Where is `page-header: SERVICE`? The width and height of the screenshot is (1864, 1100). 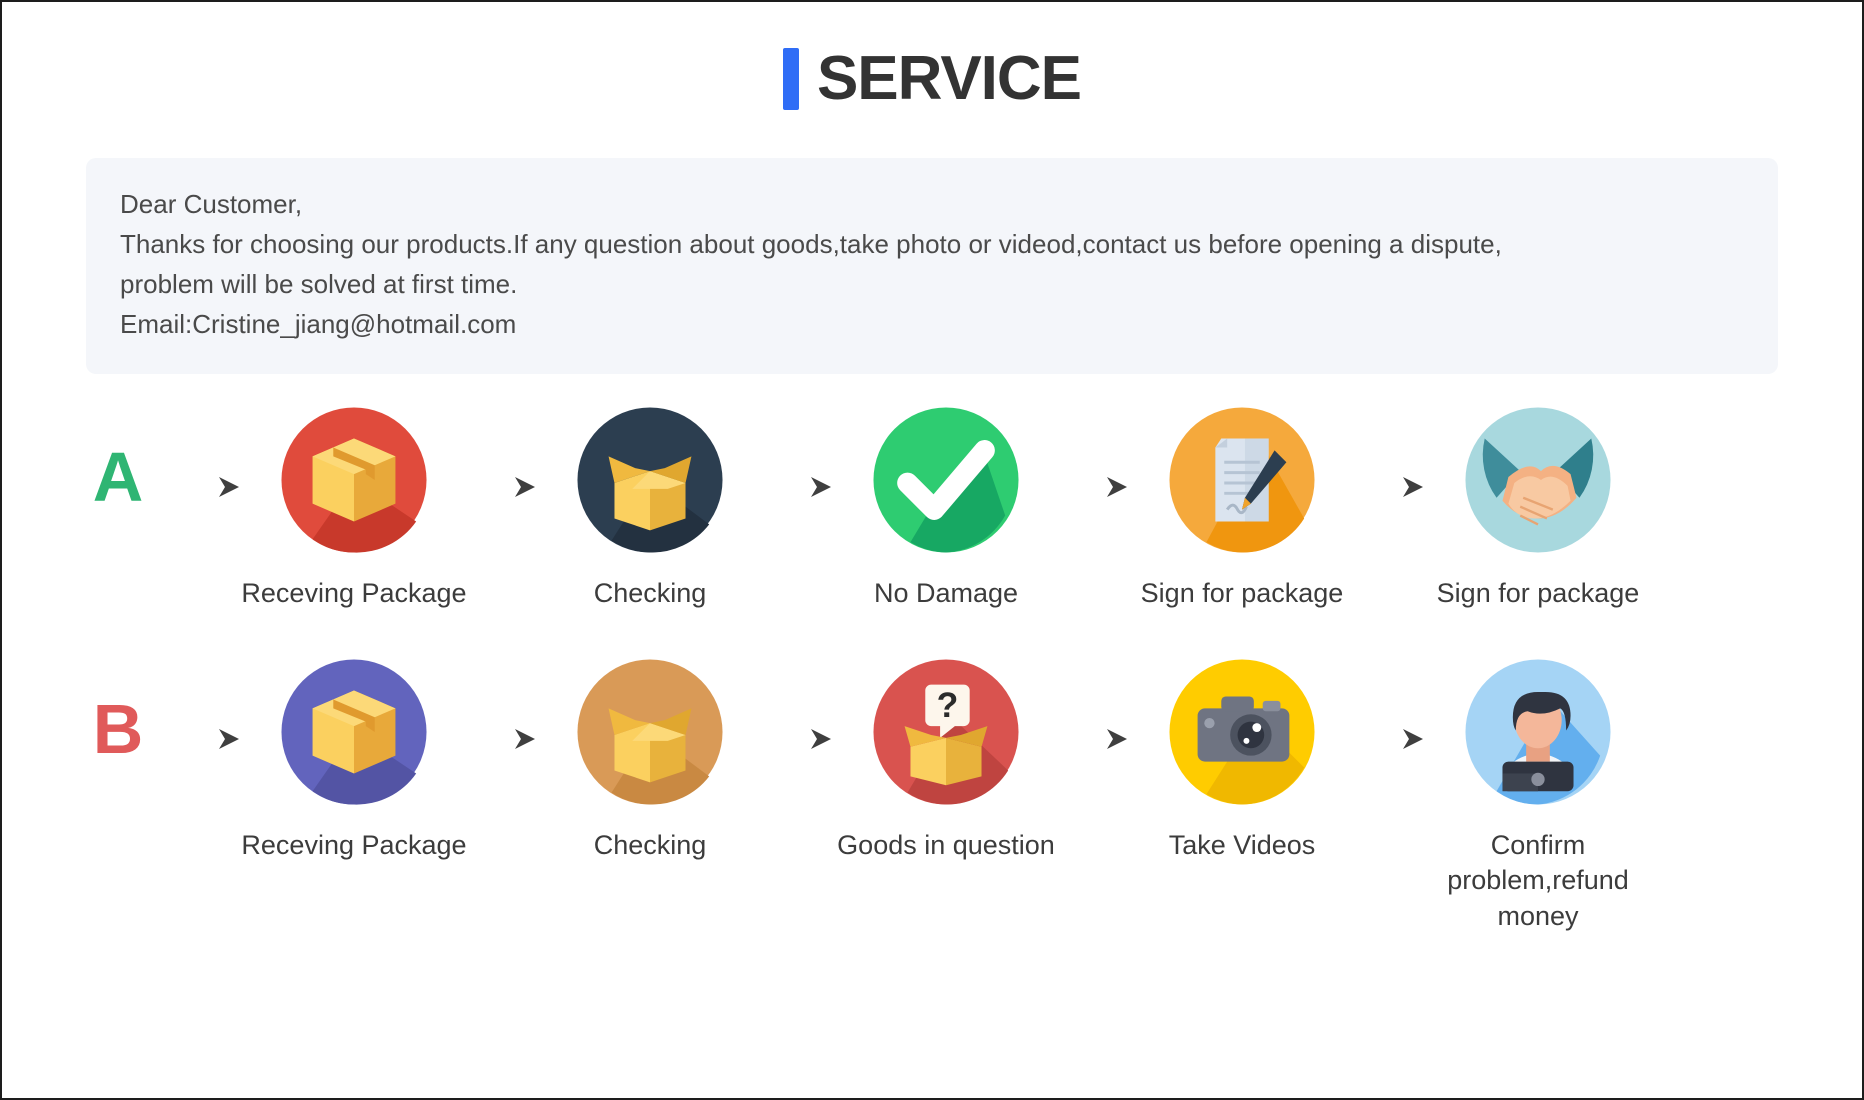 page-header: SERVICE is located at coordinates (932, 56).